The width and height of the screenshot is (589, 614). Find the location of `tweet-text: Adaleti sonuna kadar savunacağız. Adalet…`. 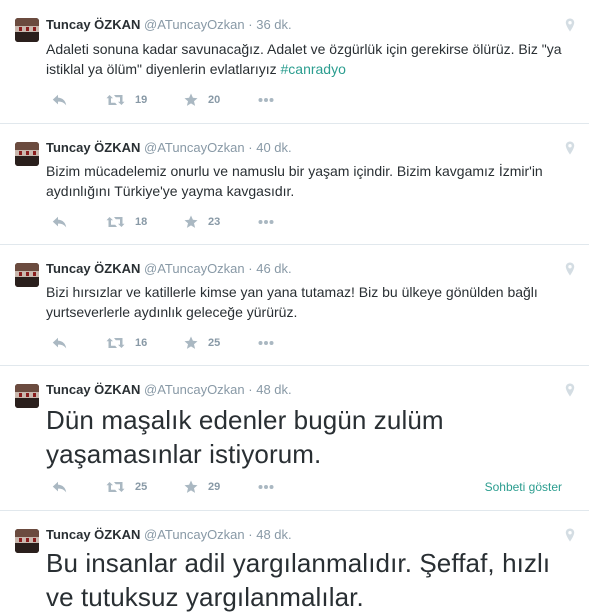

tweet-text: Adaleti sonuna kadar savunacağız. Adalet… is located at coordinates (311, 59).